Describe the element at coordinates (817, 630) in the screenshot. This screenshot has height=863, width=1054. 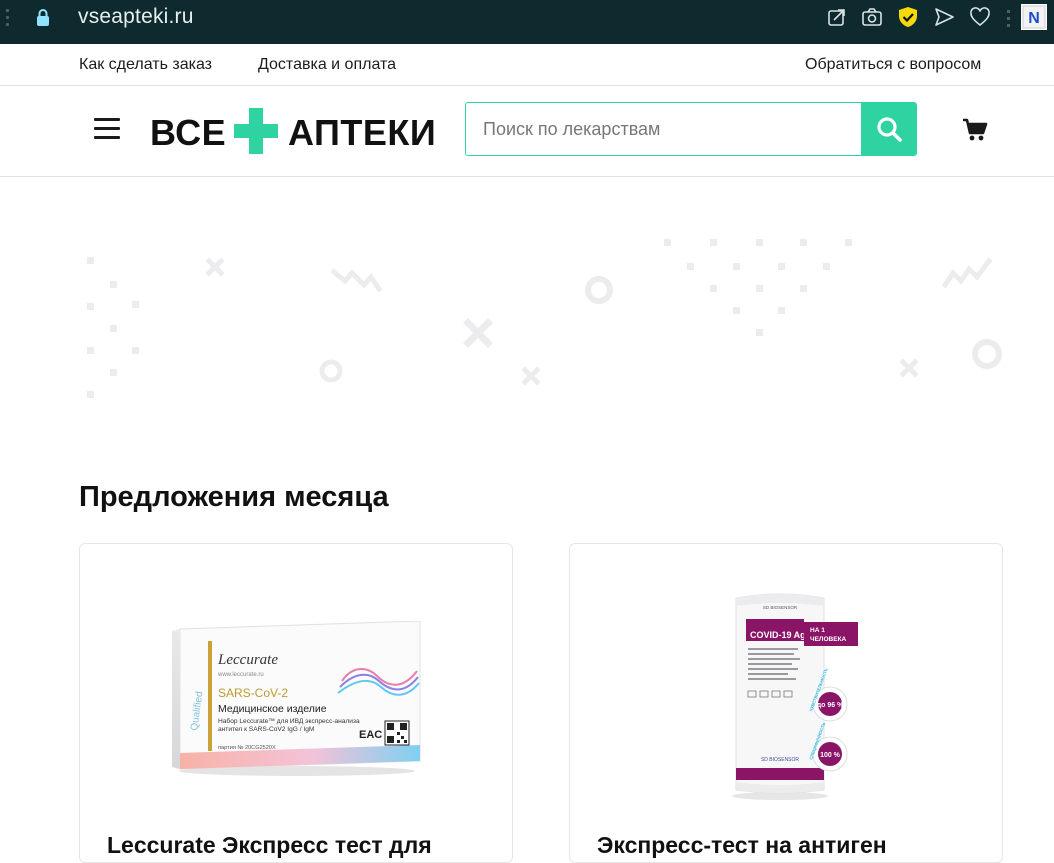
I see `svg-text: НА 1` at that location.